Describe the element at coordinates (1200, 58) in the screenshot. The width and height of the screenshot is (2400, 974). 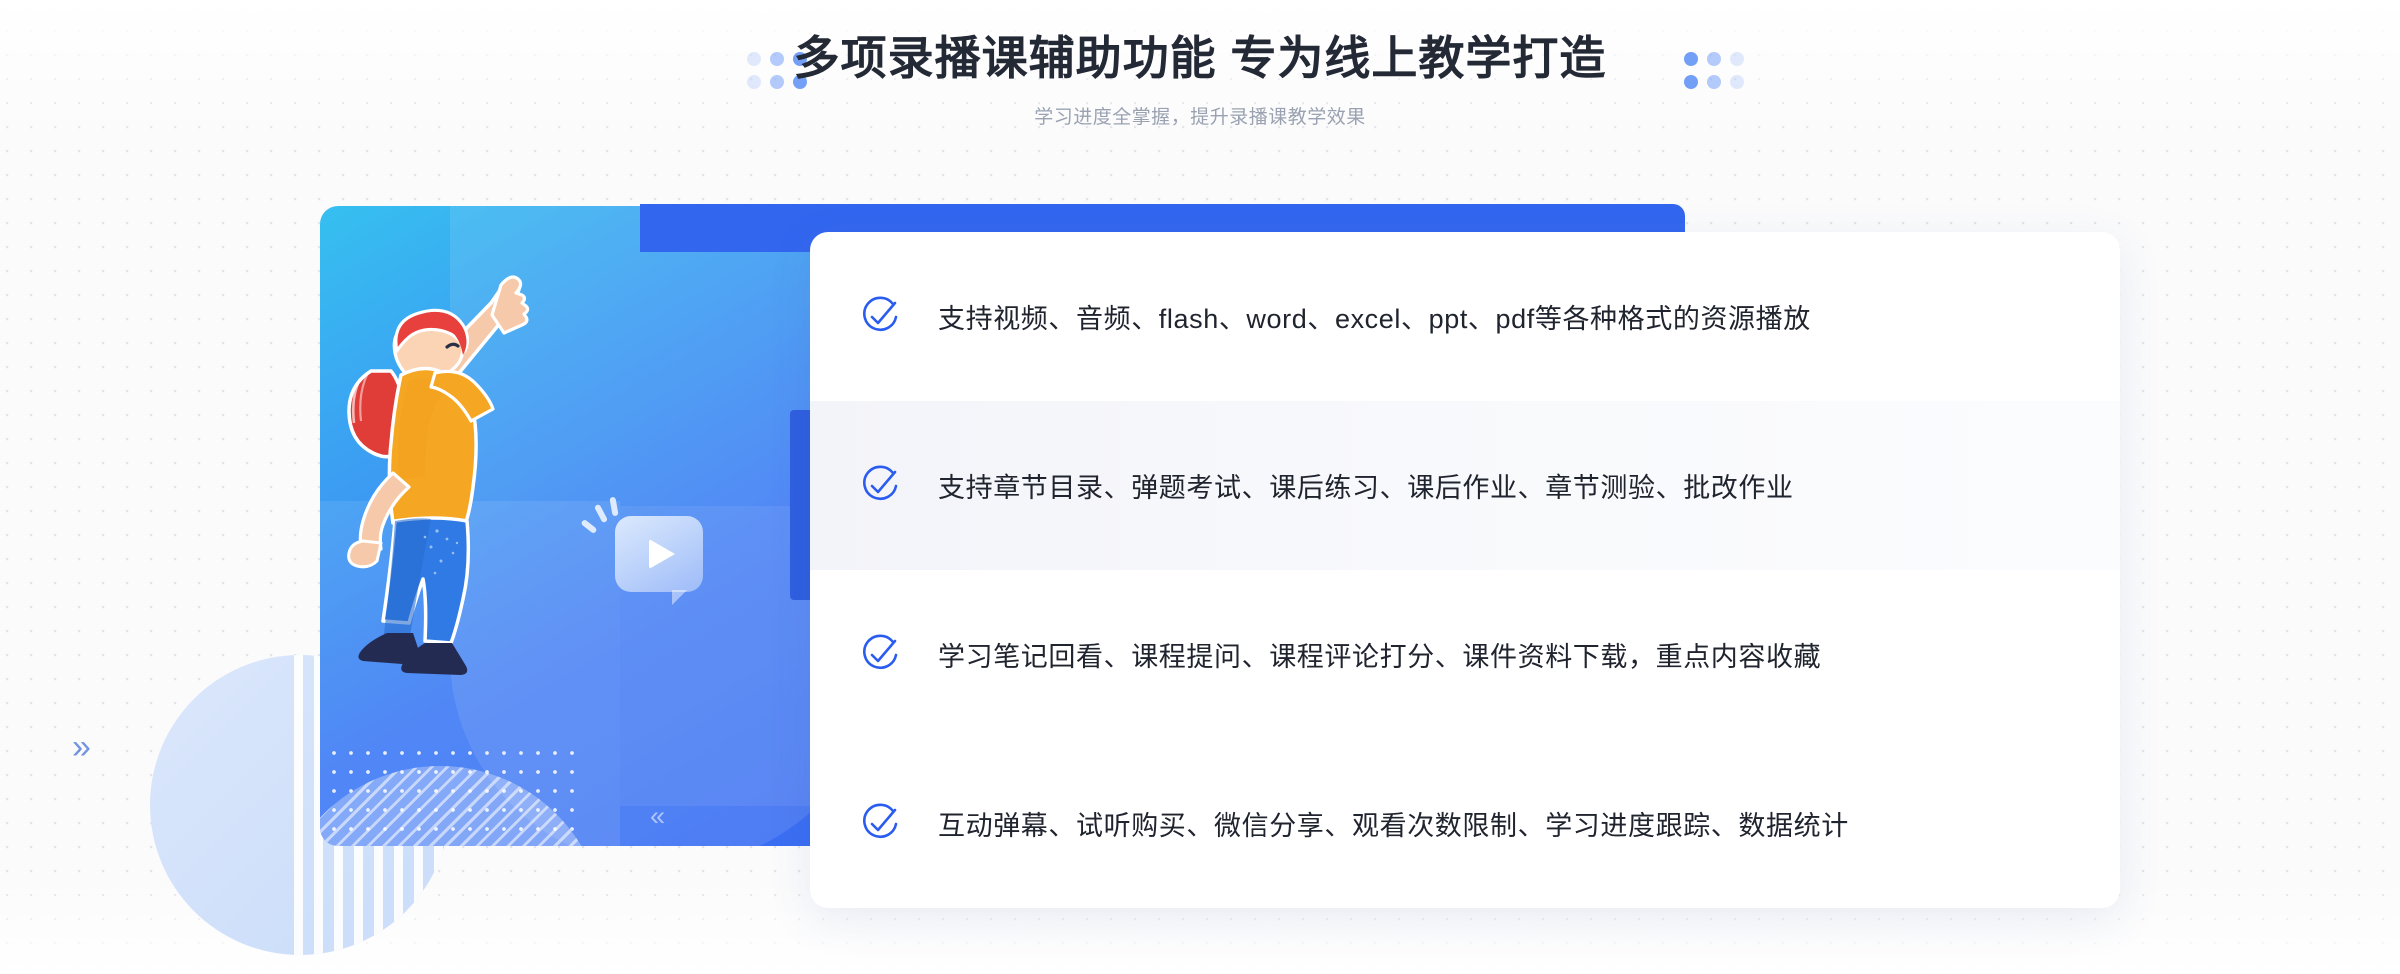
I see `page-title: 多项录播课辅助功能 专为线上教学打造` at that location.